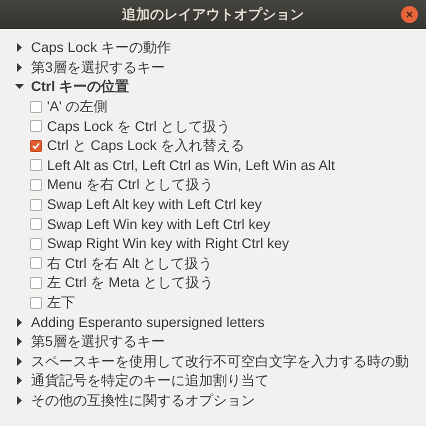 The height and width of the screenshot is (426, 426). I want to click on check-icon, so click(36, 146).